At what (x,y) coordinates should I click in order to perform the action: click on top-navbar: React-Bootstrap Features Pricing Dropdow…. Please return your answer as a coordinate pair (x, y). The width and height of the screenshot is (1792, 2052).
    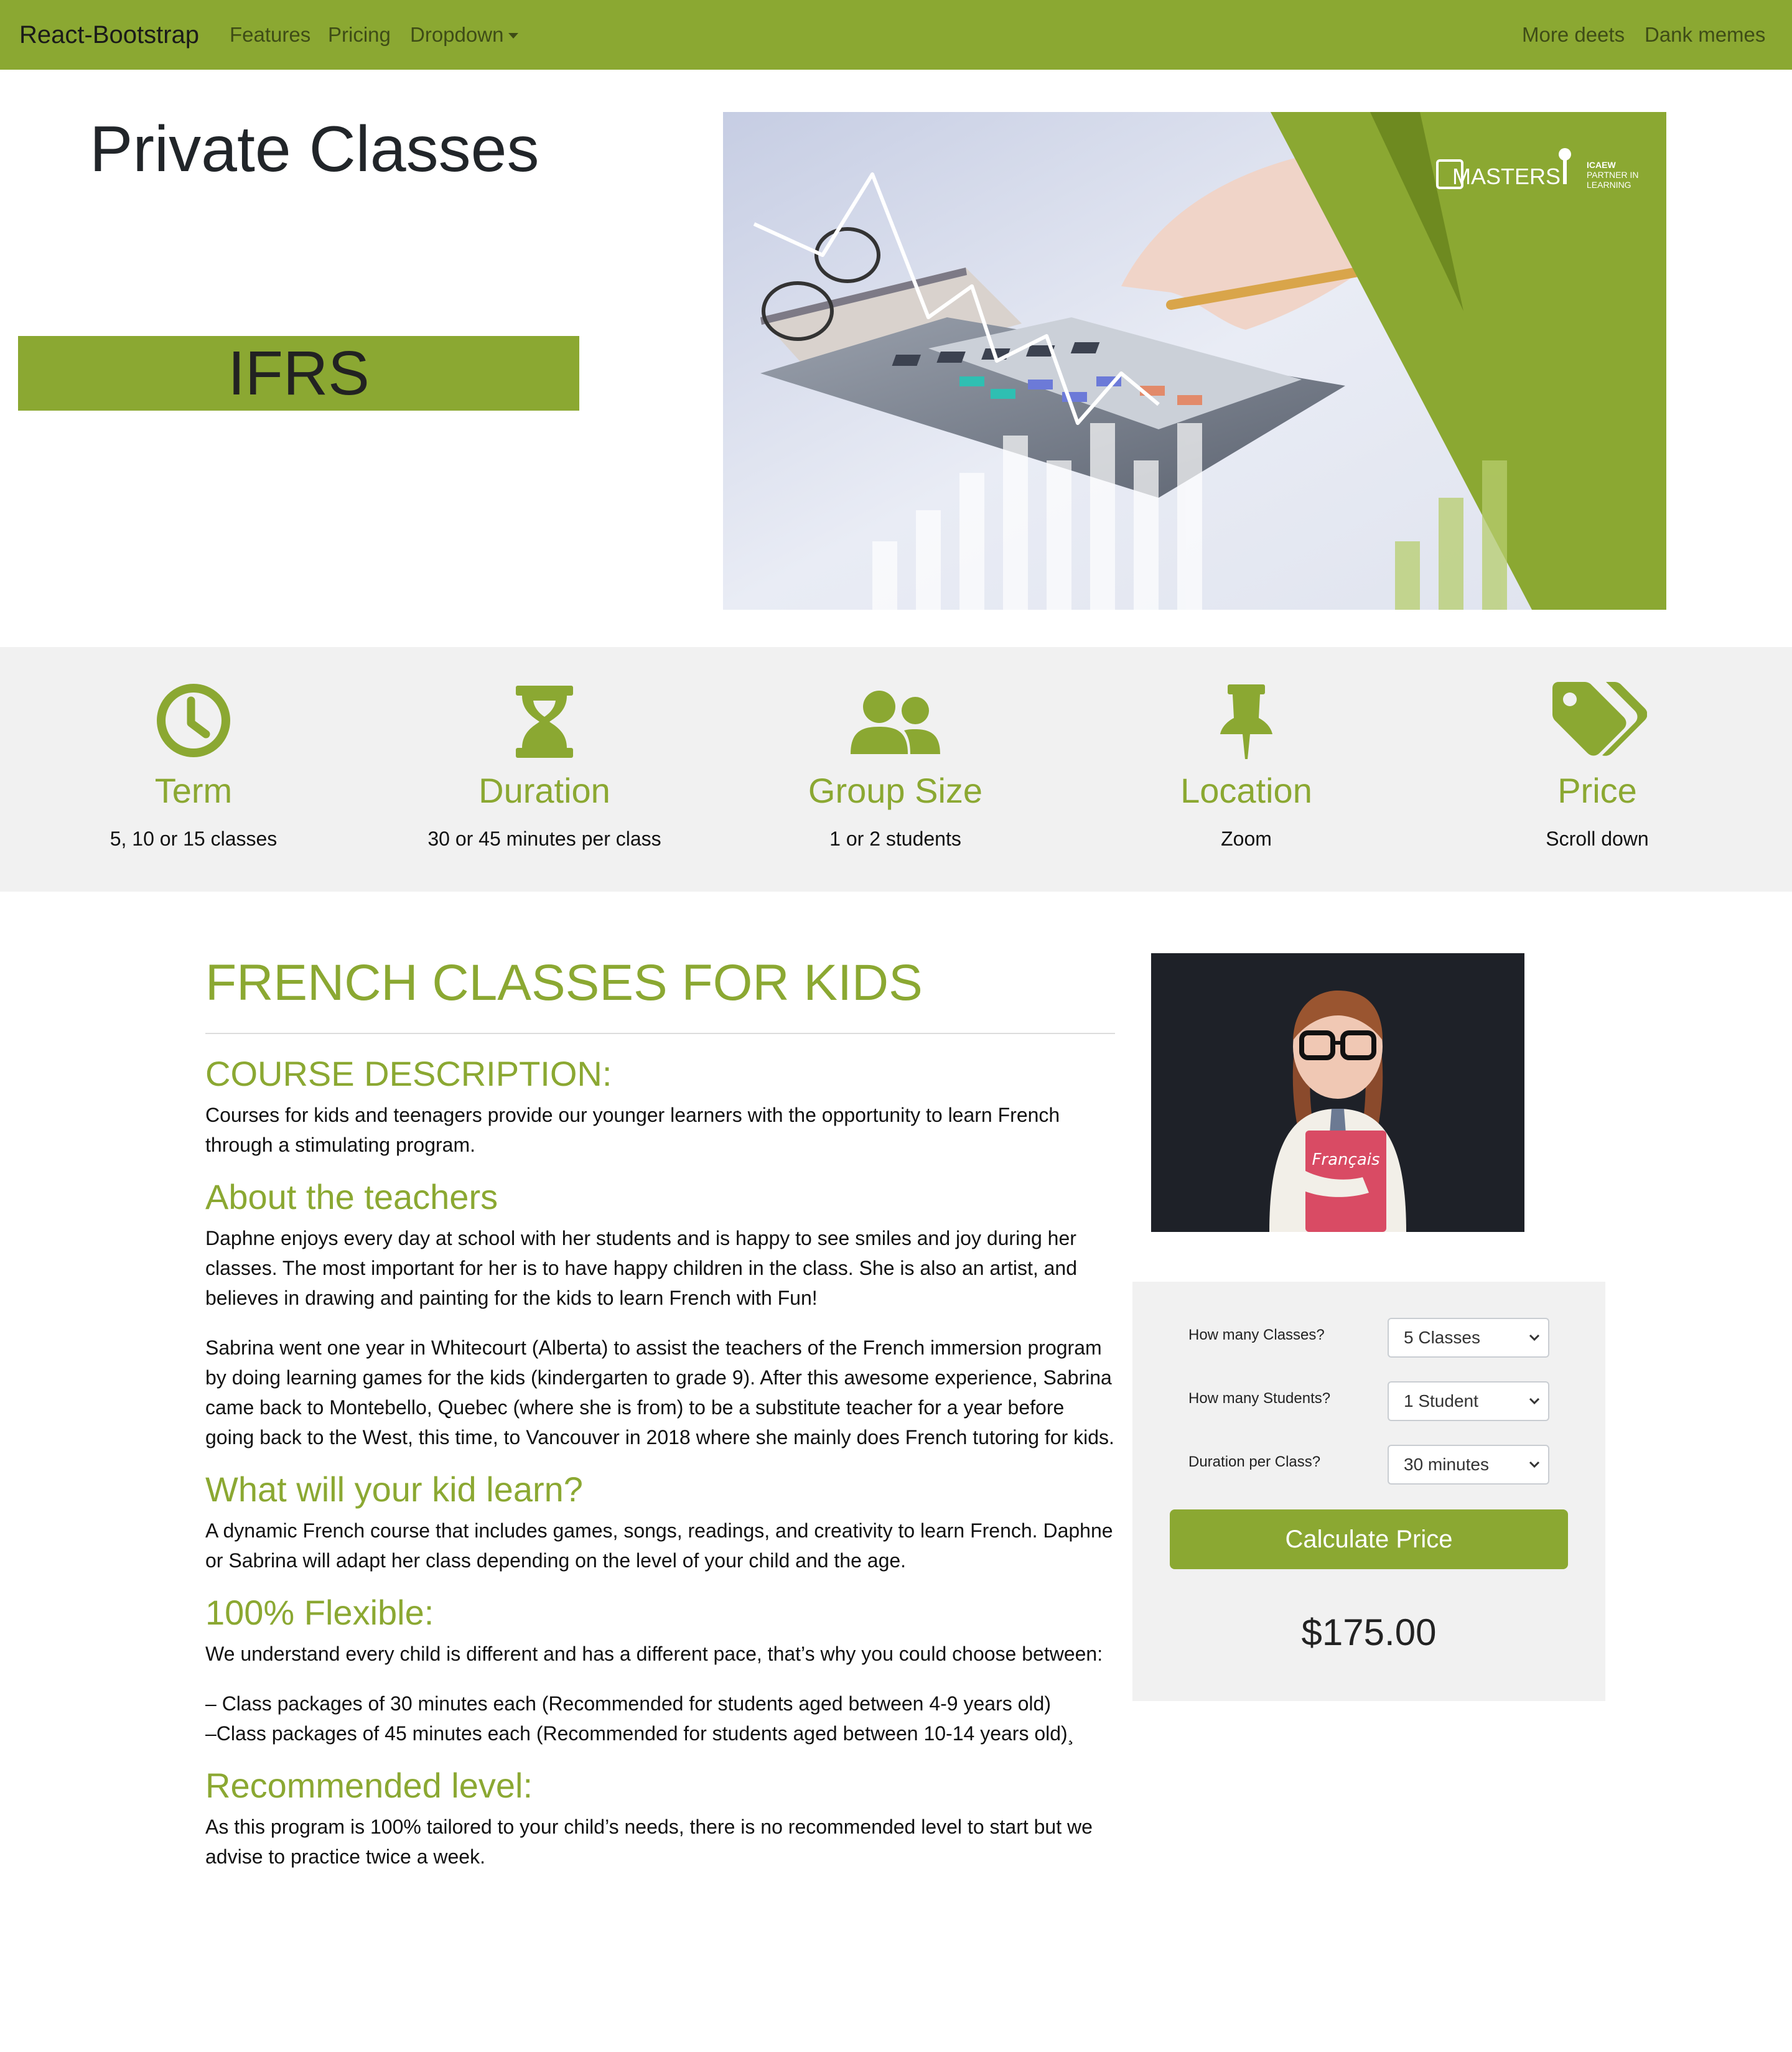
    Looking at the image, I should click on (896, 35).